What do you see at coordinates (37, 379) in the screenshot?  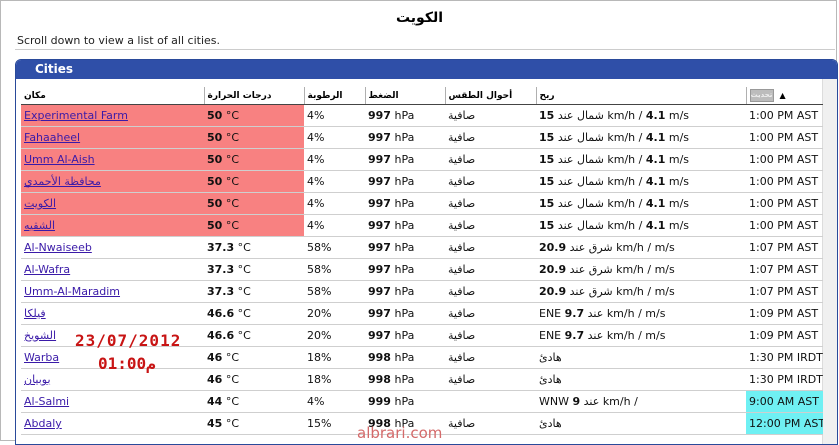 I see `city-link: بوبيان` at bounding box center [37, 379].